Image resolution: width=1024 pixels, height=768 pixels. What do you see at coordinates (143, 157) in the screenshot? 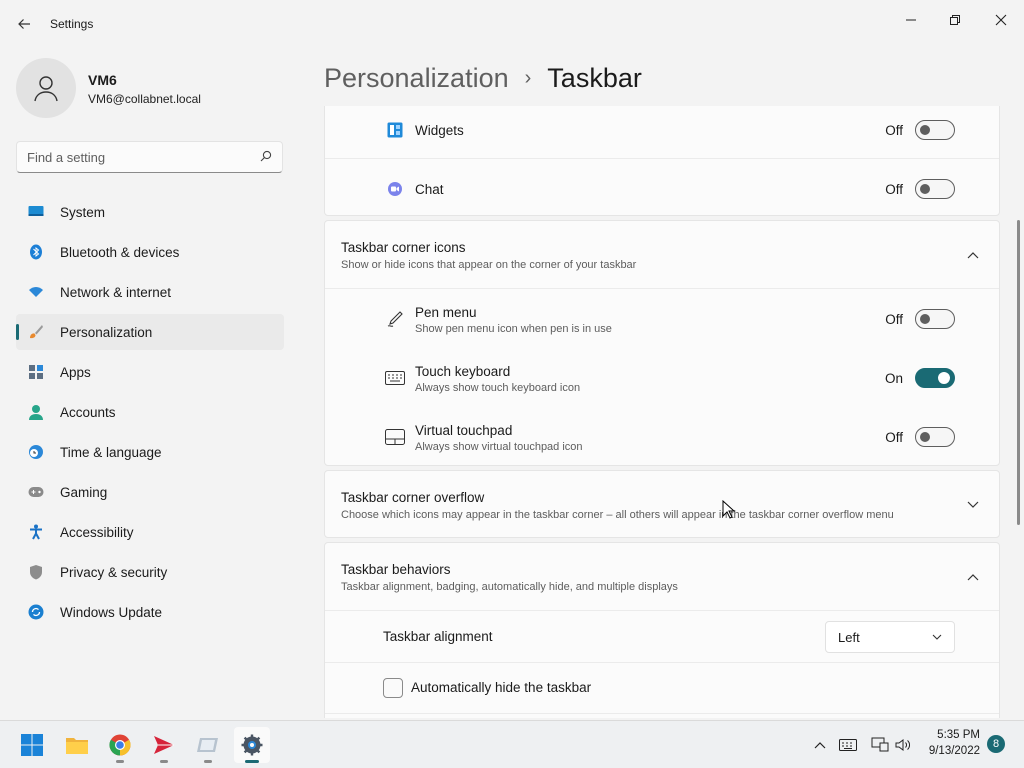
I see `search-input` at bounding box center [143, 157].